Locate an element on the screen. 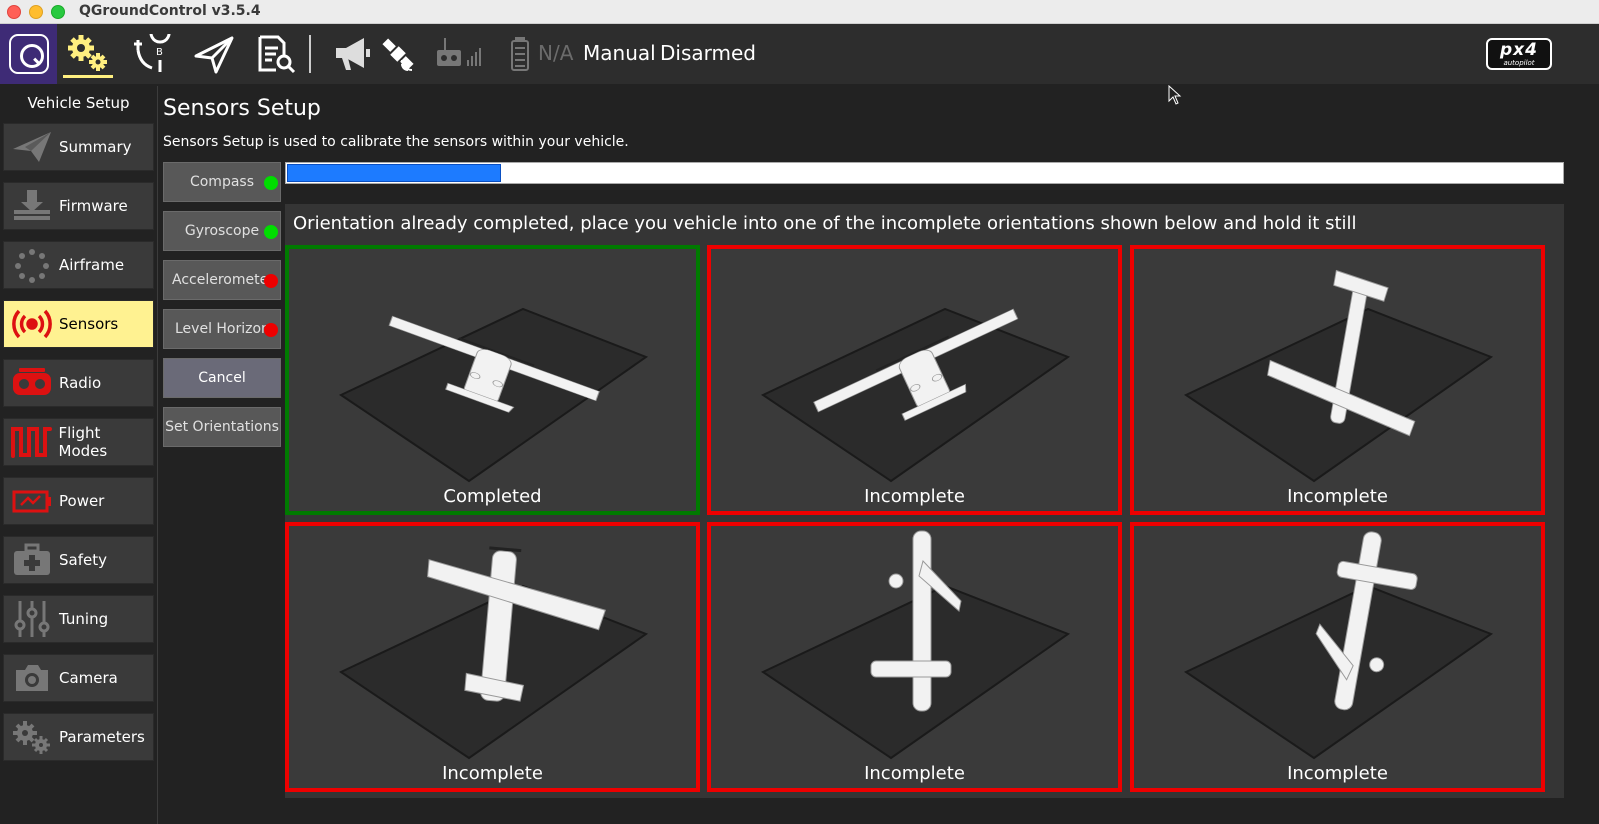 This screenshot has width=1599, height=824. nav-item-parameters: Parameters is located at coordinates (78, 737).